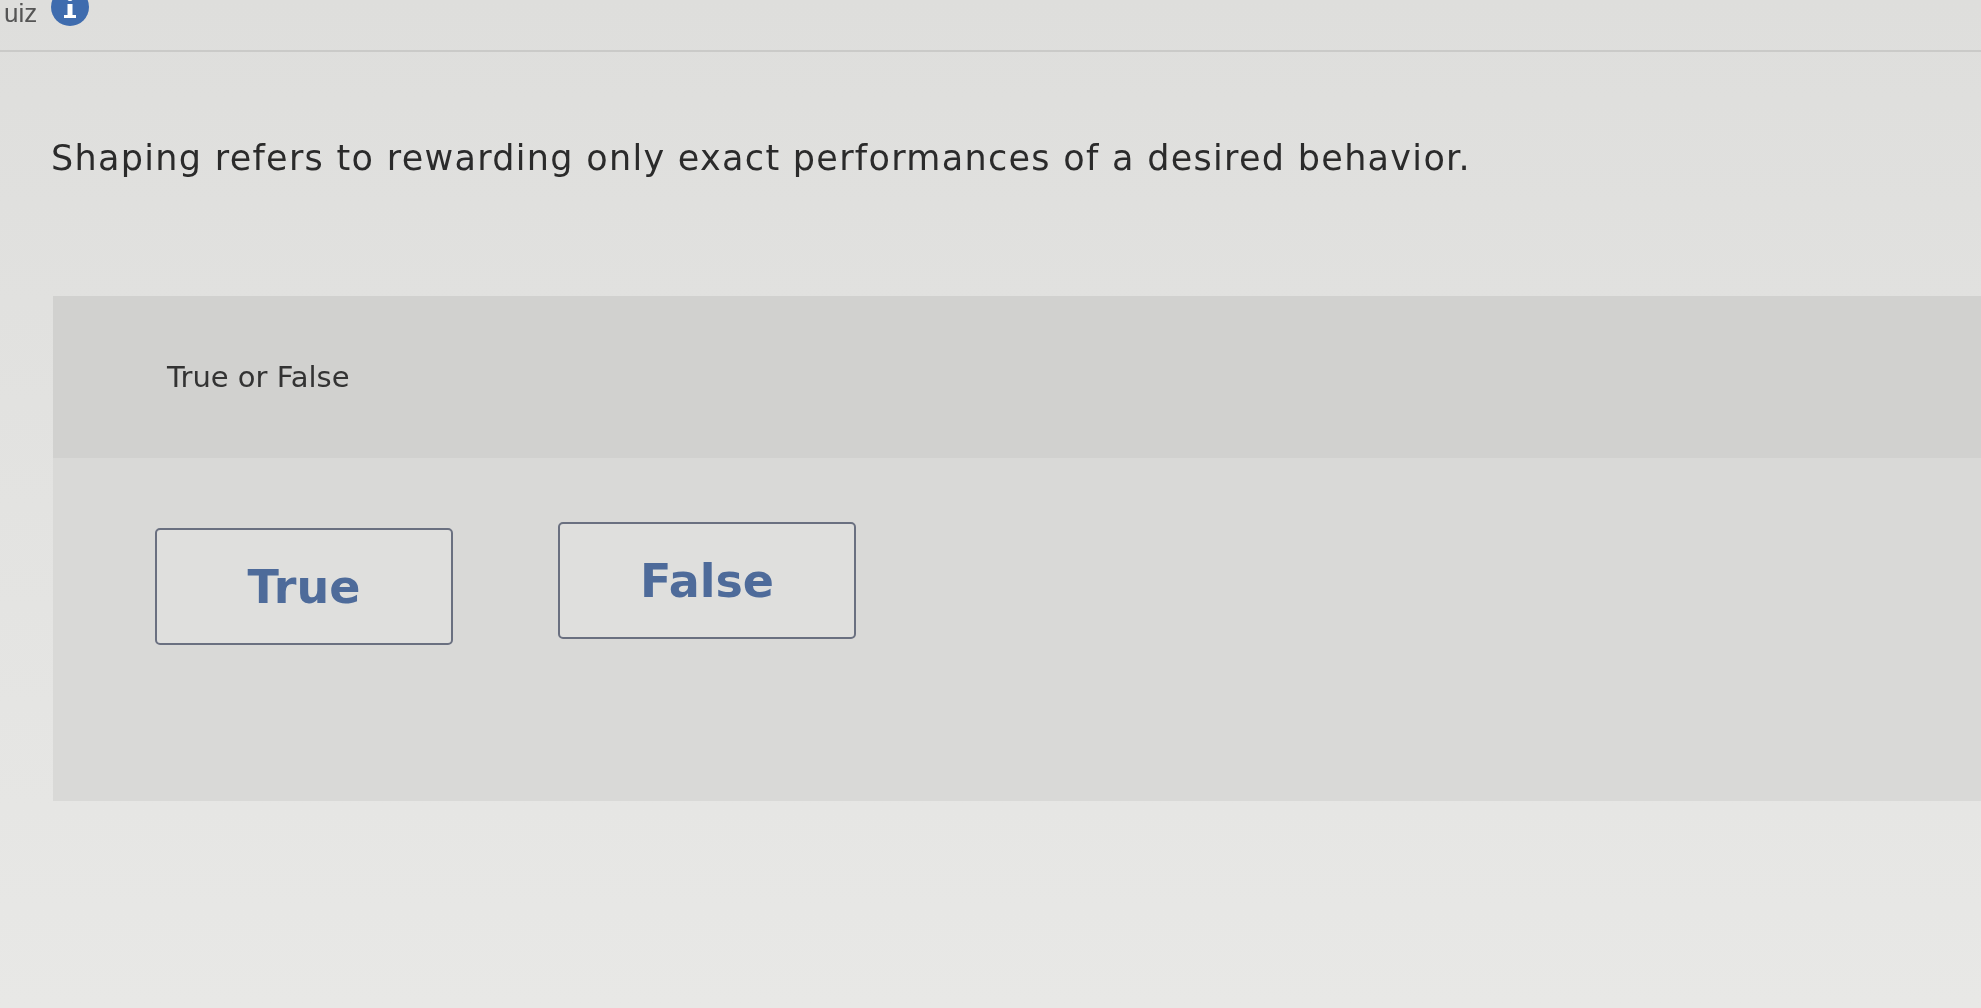  Describe the element at coordinates (21, 13) in the screenshot. I see `header-title: uiz` at that location.